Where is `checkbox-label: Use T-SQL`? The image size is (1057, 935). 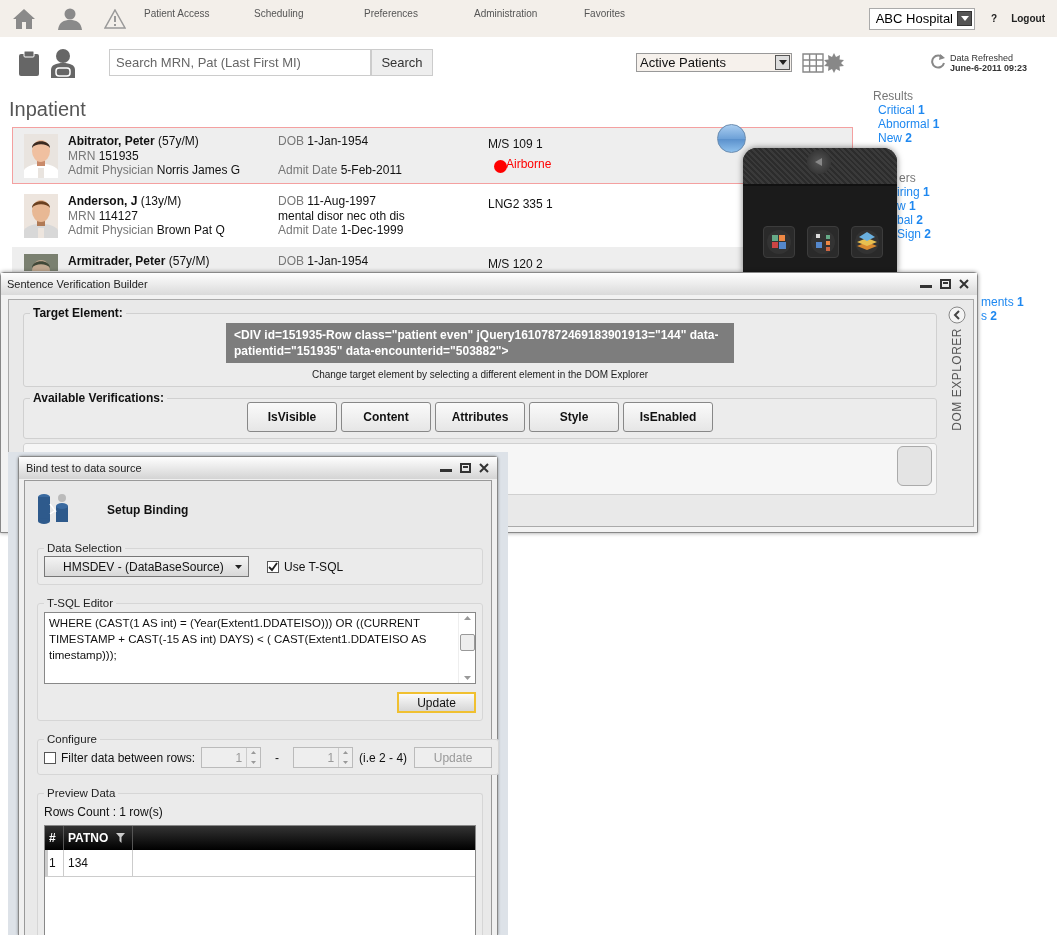
checkbox-label: Use T-SQL is located at coordinates (314, 566).